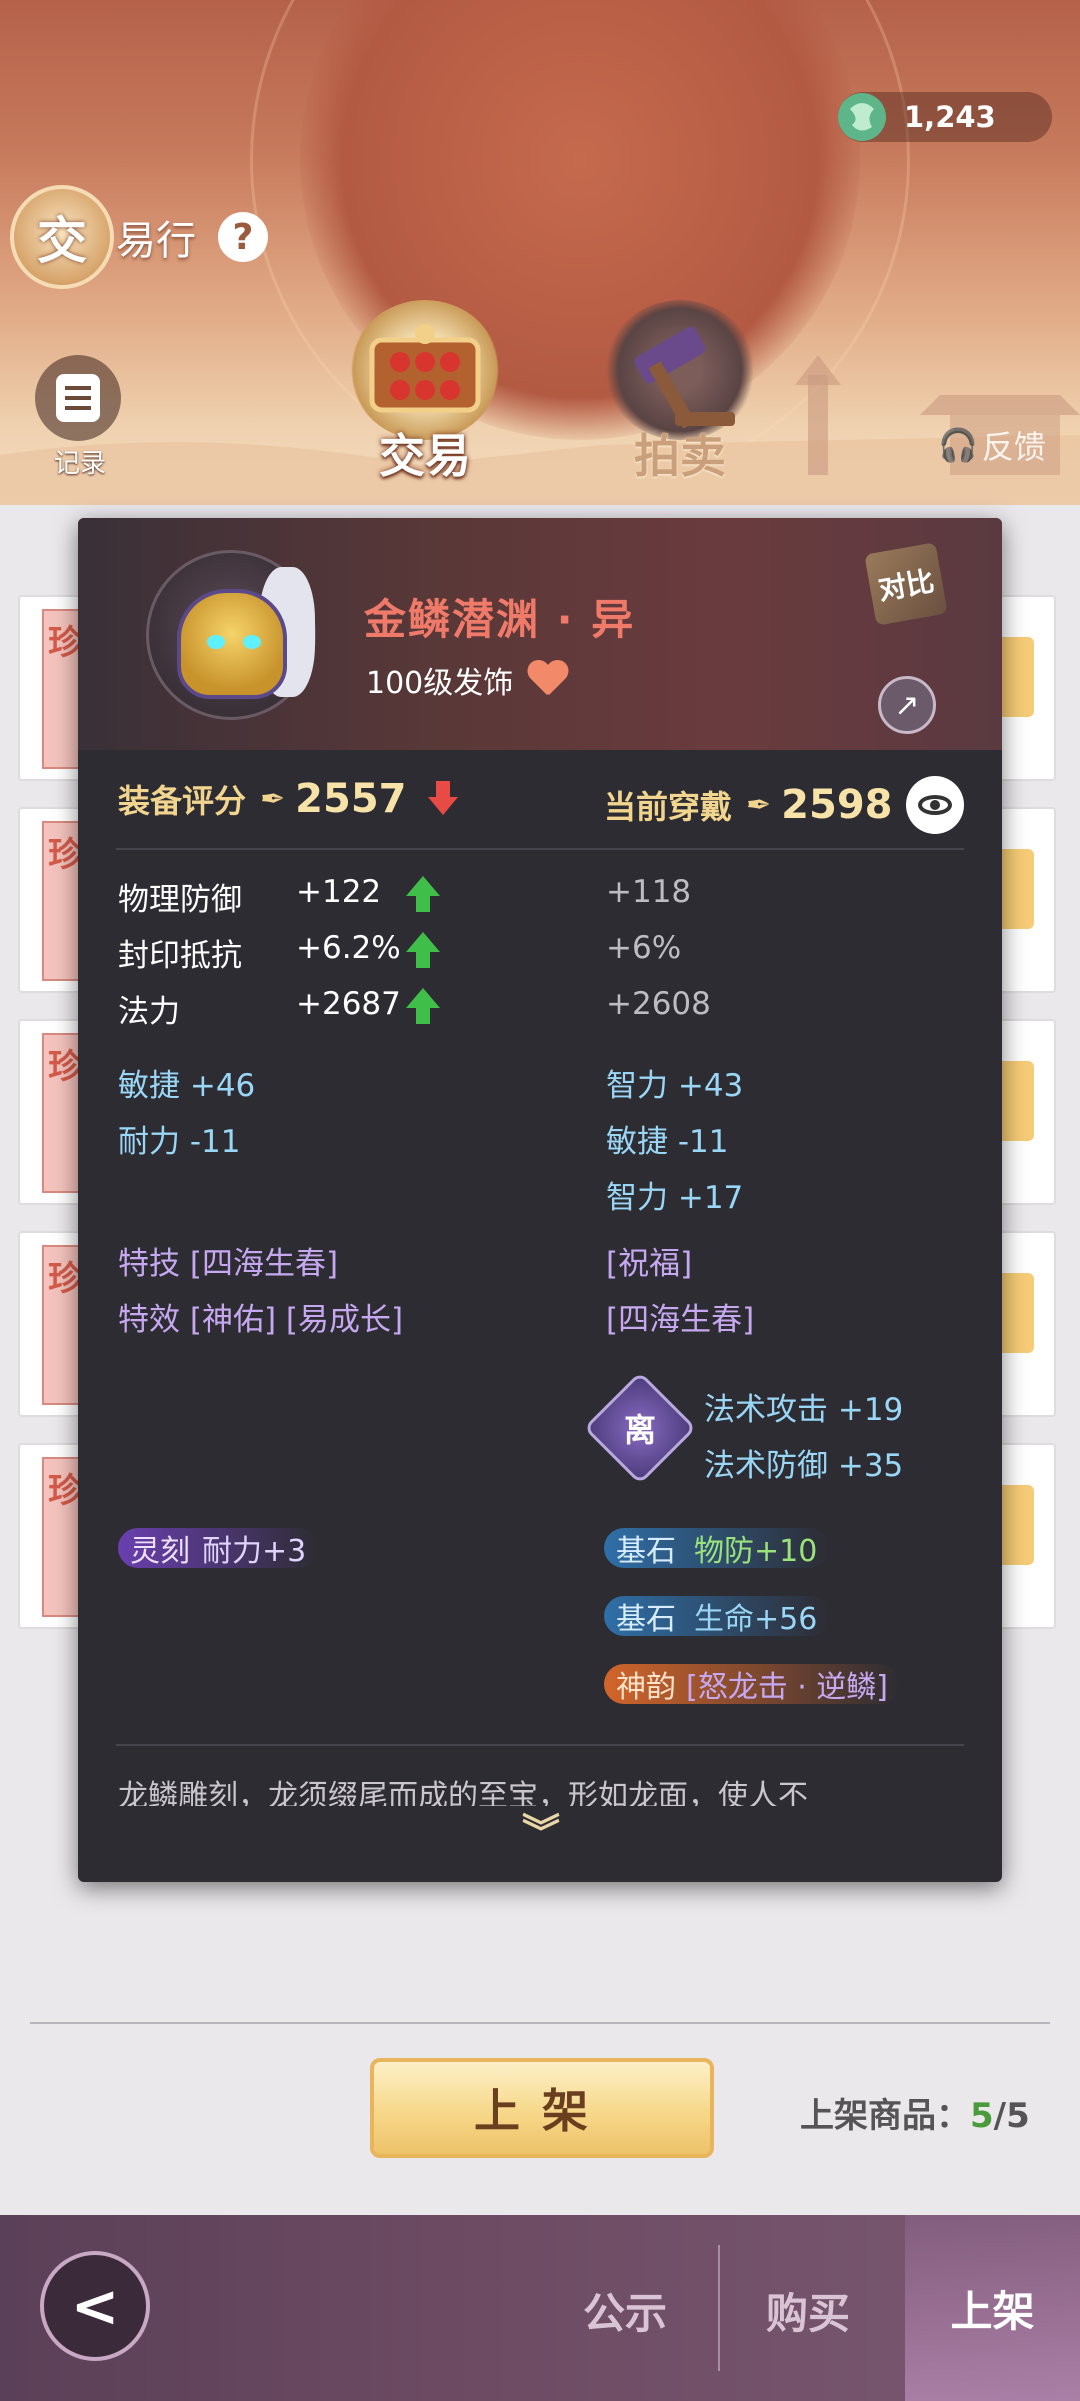  Describe the element at coordinates (950, 117) in the screenshot. I see `currency-amount: 1,243` at that location.